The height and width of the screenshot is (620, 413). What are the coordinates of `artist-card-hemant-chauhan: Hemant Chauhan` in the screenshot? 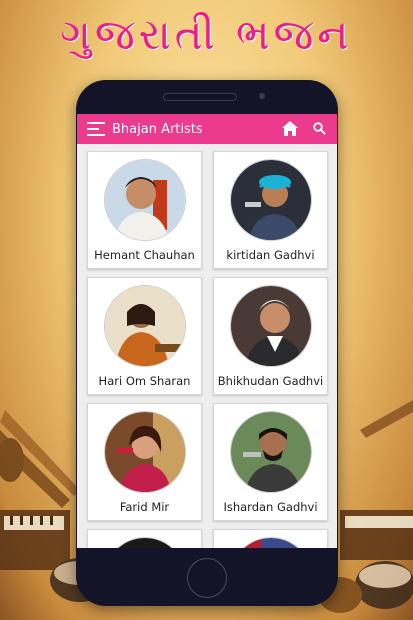 It's located at (144, 210).